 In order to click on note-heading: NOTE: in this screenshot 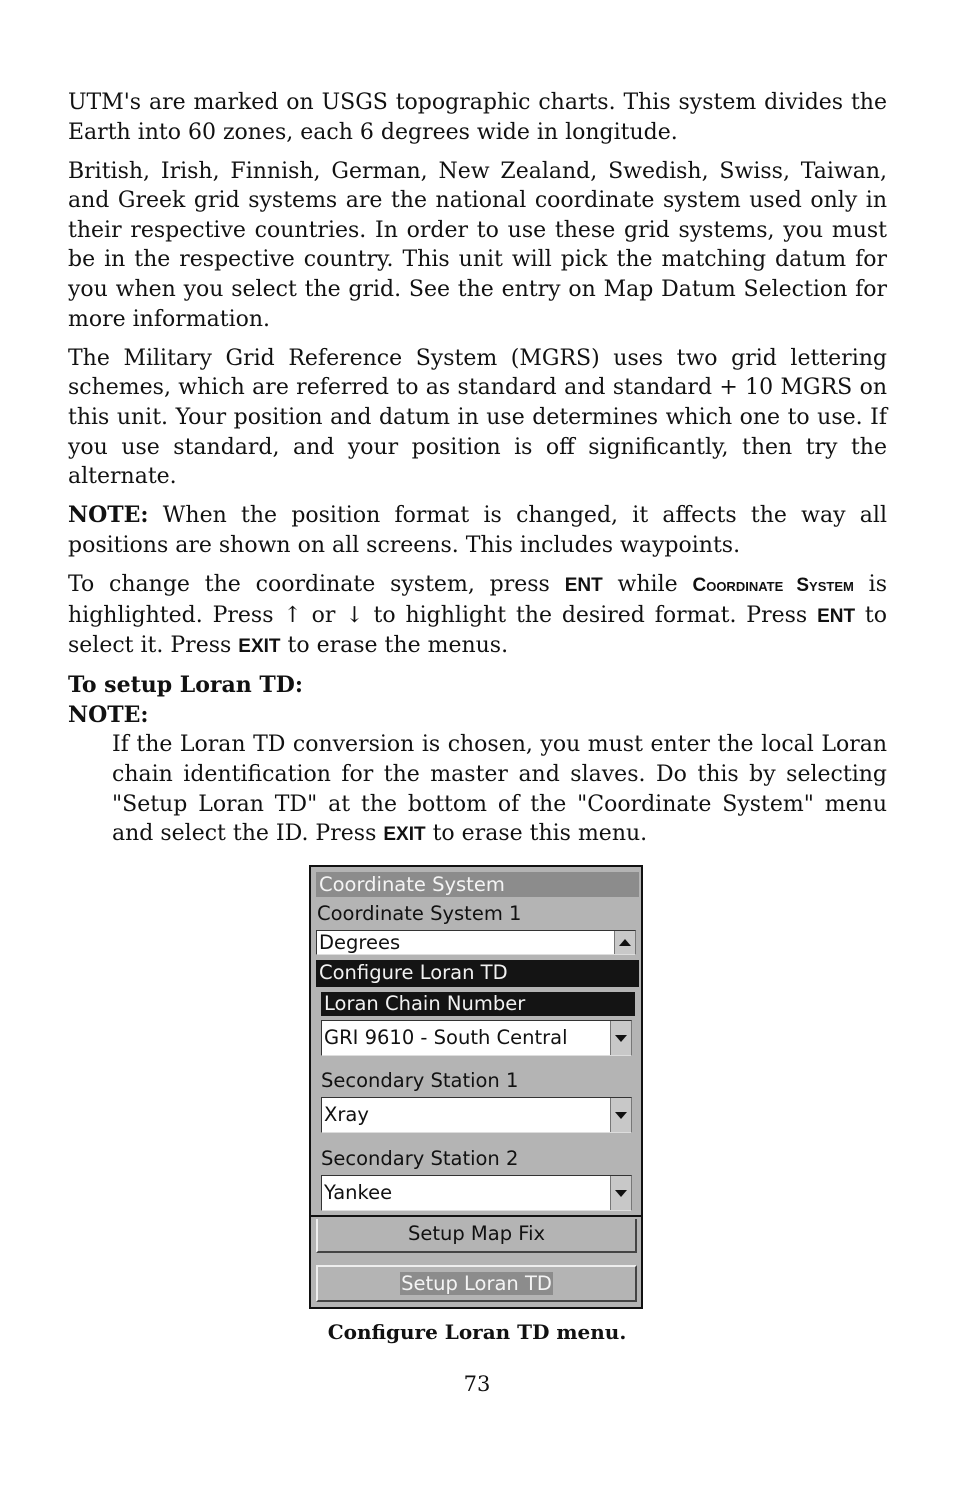, I will do `click(108, 714)`.